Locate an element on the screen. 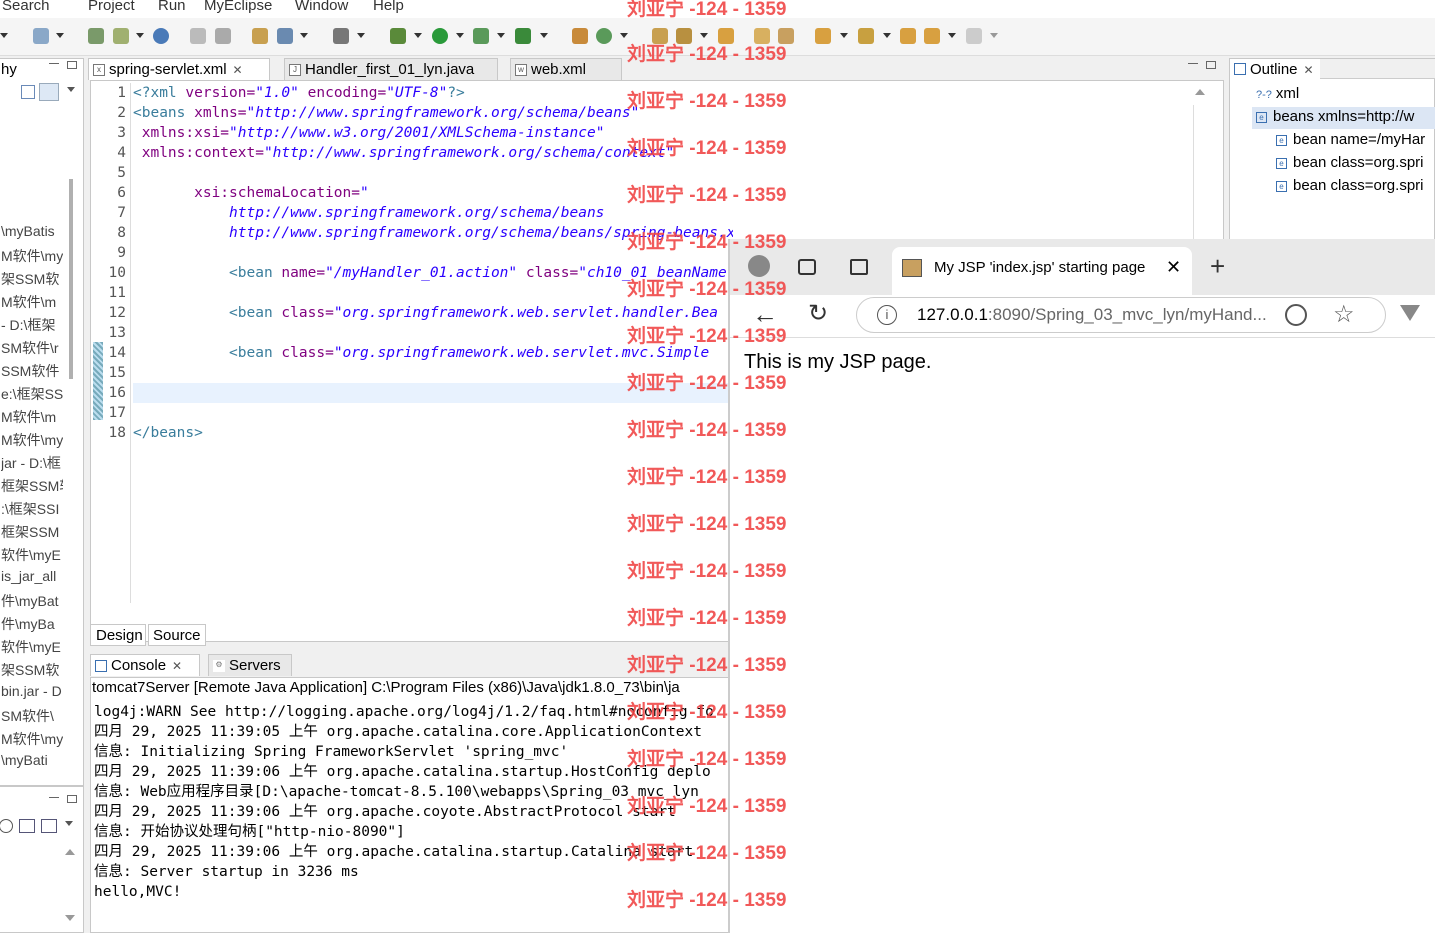 The width and height of the screenshot is (1435, 933). zoom-100-icon is located at coordinates (27, 826).